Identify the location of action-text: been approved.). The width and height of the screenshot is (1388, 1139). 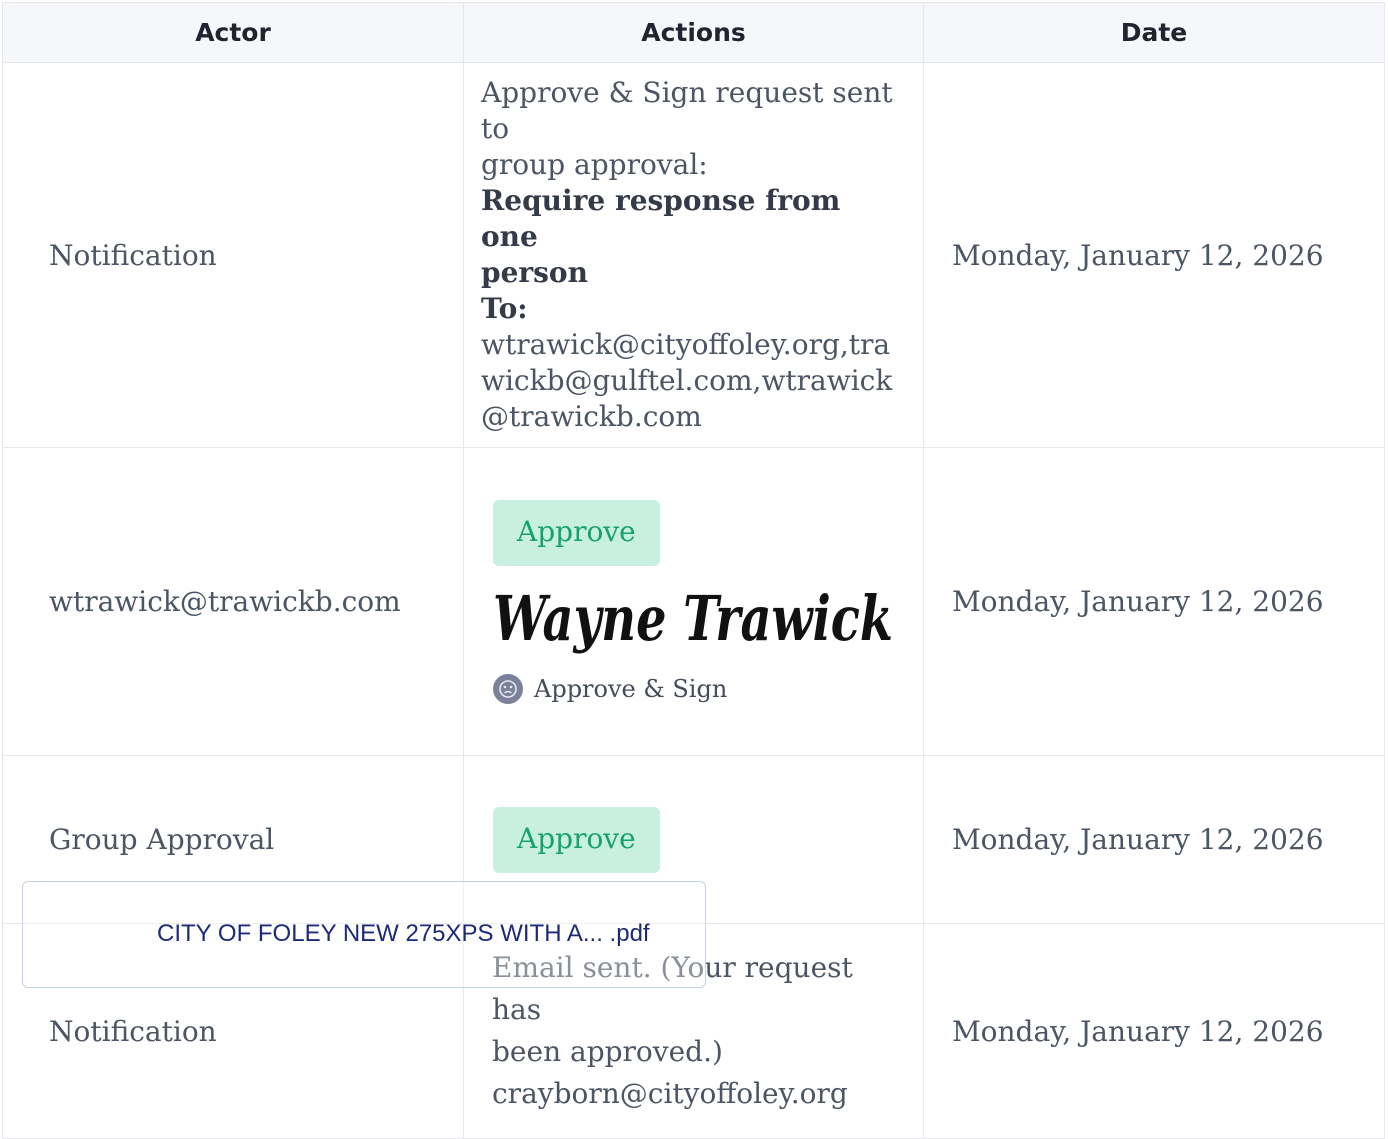
(607, 1051).